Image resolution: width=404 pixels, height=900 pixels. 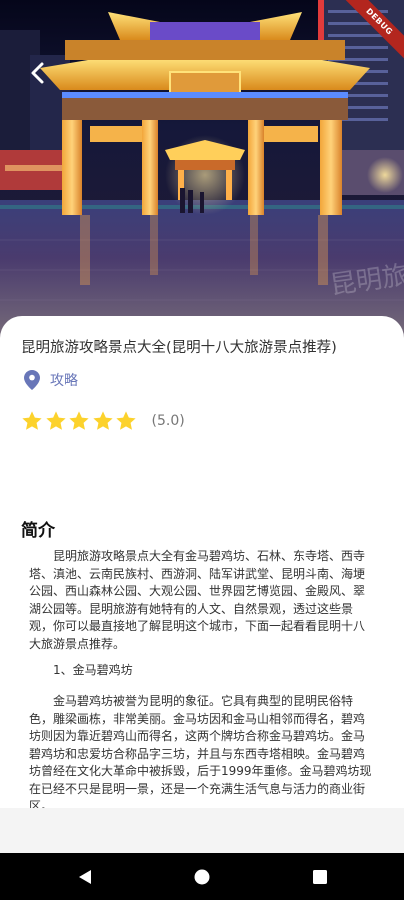 I want to click on nav-back-button, so click(x=85, y=877).